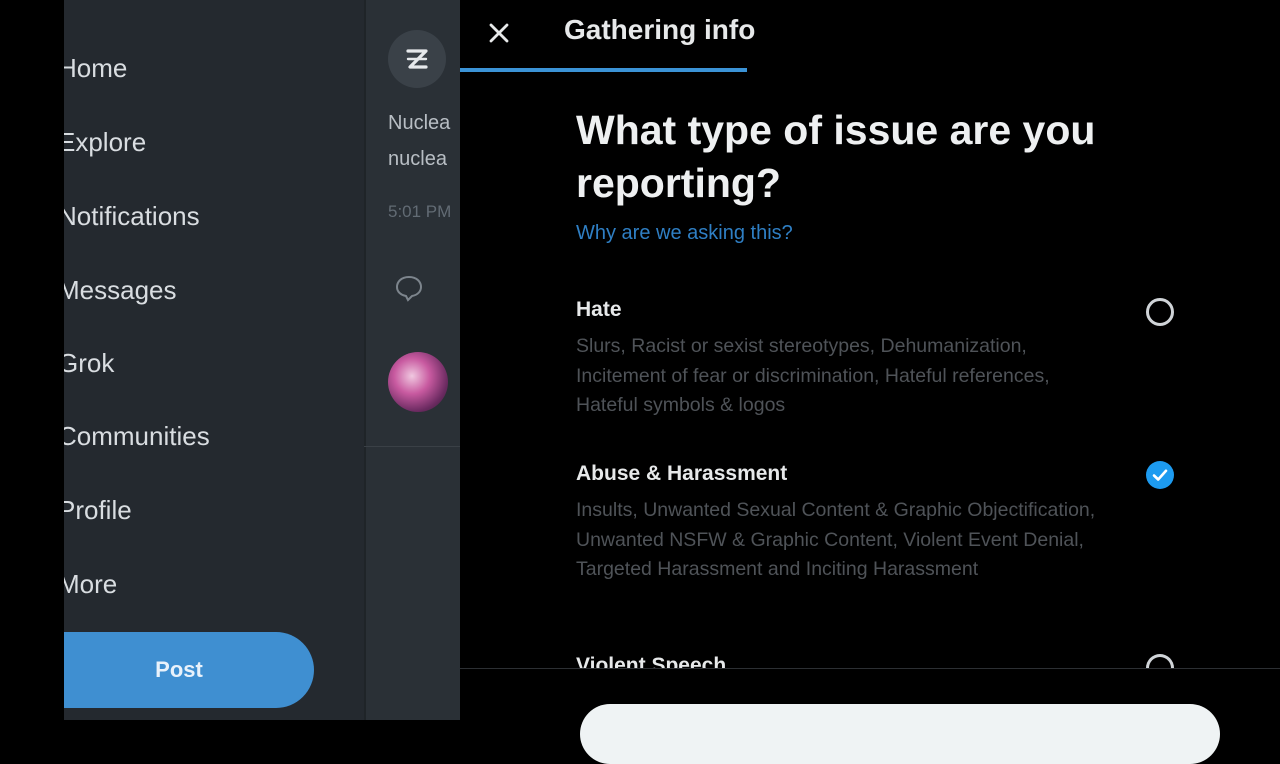 This screenshot has height=764, width=1280. What do you see at coordinates (870, 668) in the screenshot?
I see `modal-footer-divider` at bounding box center [870, 668].